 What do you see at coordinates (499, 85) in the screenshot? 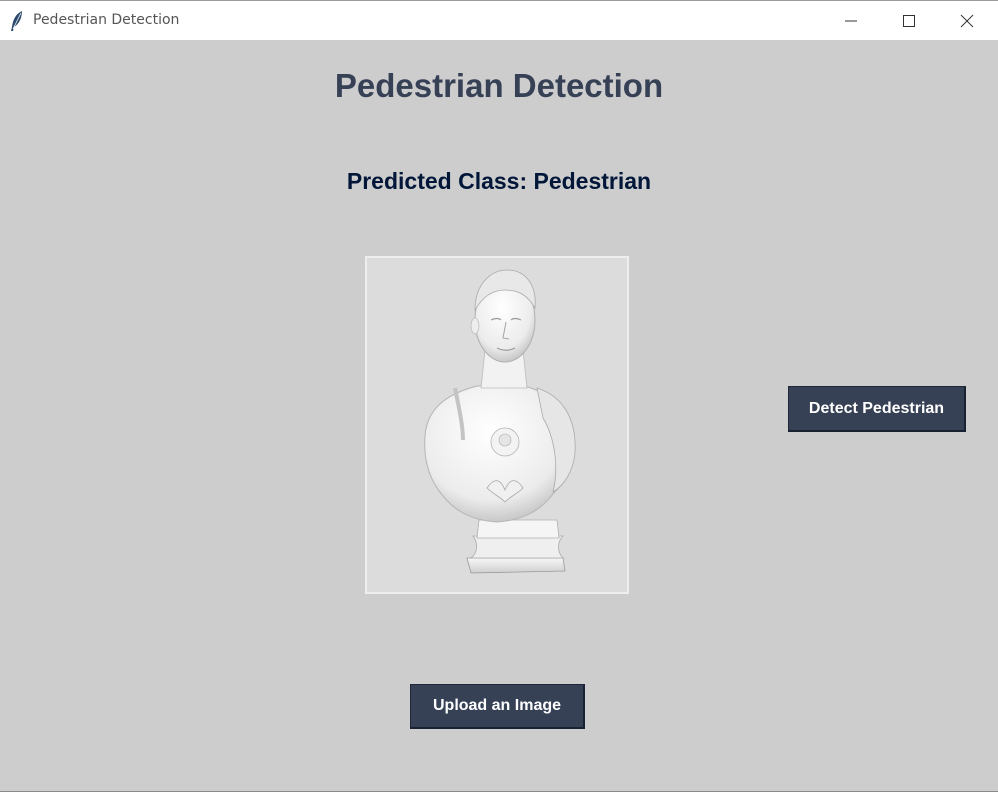
I see `page-title: Pedestrian Detection` at bounding box center [499, 85].